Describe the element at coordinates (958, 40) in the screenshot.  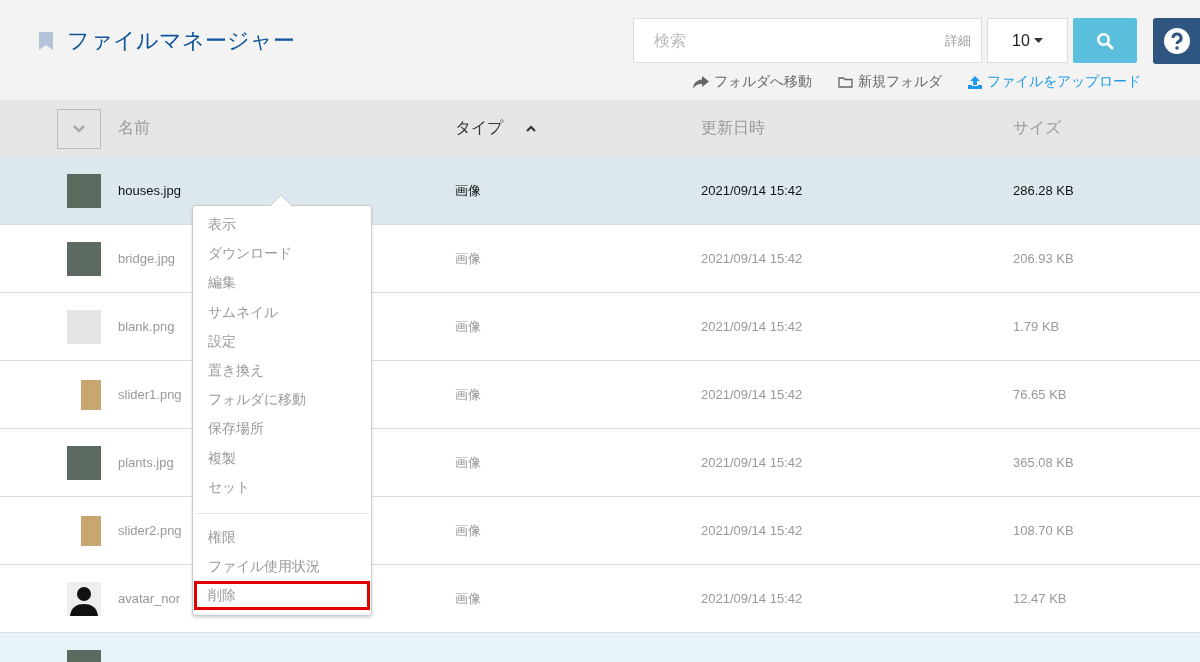
I see `detail-link: 詳細` at that location.